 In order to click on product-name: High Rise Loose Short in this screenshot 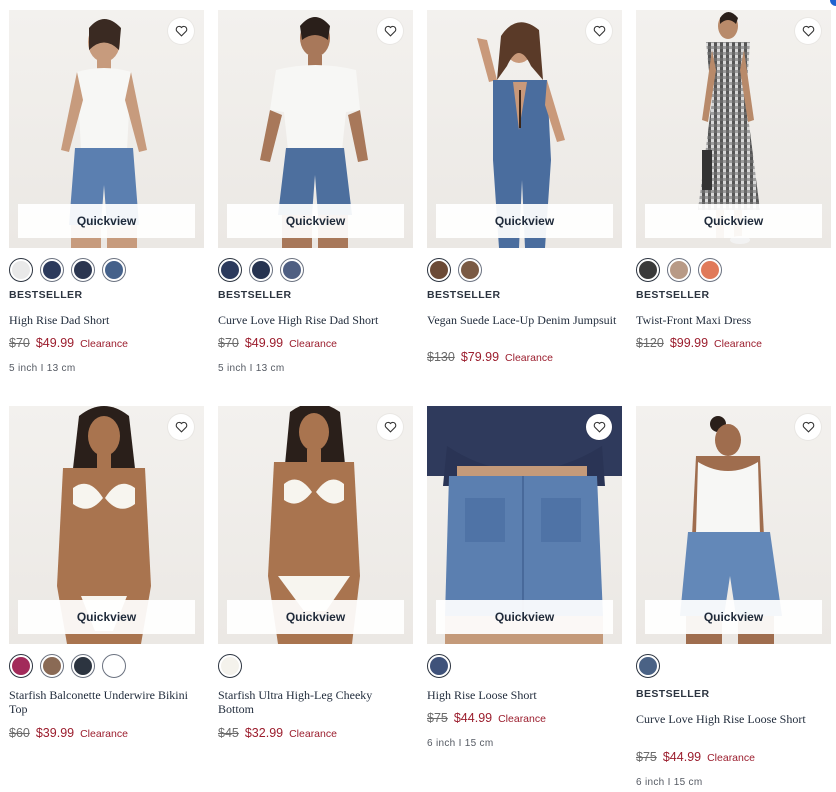, I will do `click(522, 695)`.